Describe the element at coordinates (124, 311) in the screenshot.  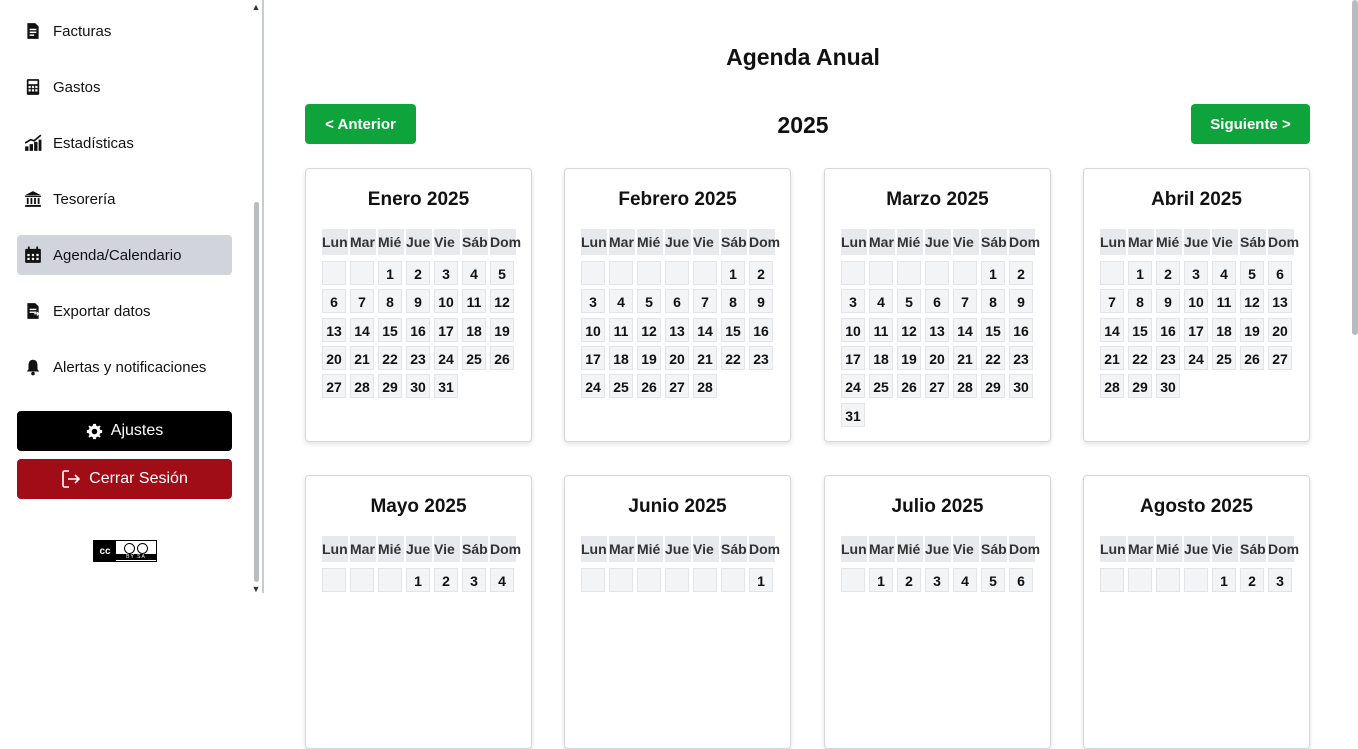
I see `sidebar-item-exportar: Exportar datos` at that location.